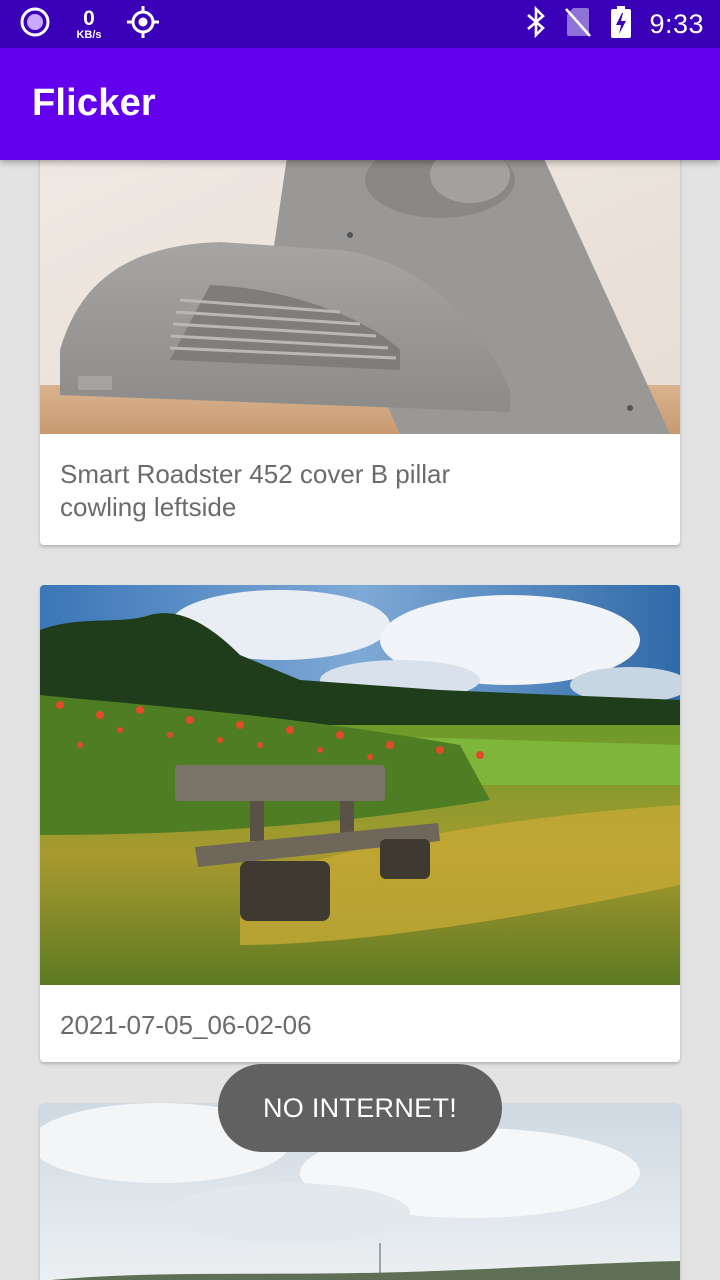 The image size is (720, 1280). What do you see at coordinates (621, 24) in the screenshot?
I see `battery-charging-icon` at bounding box center [621, 24].